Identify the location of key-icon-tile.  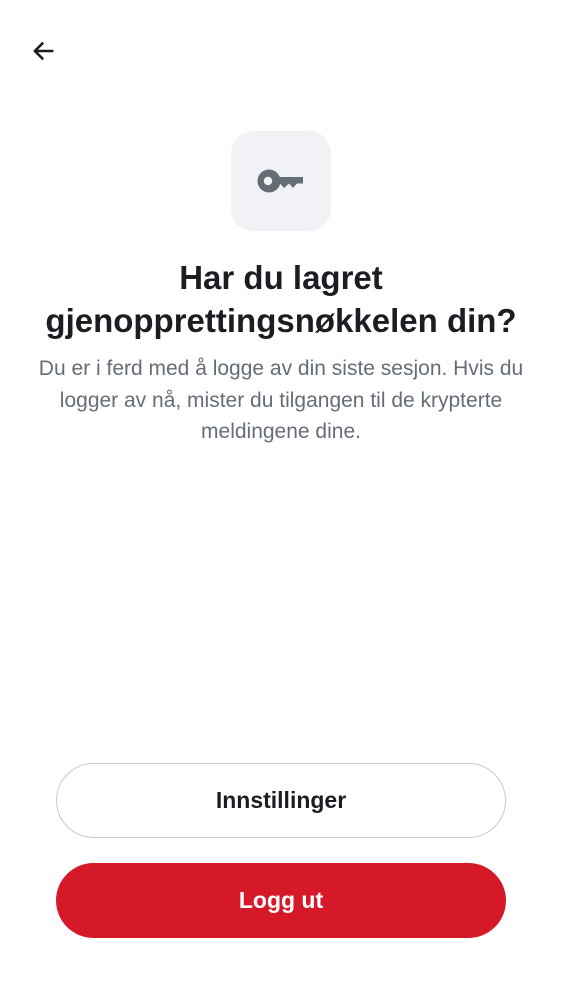
(281, 181).